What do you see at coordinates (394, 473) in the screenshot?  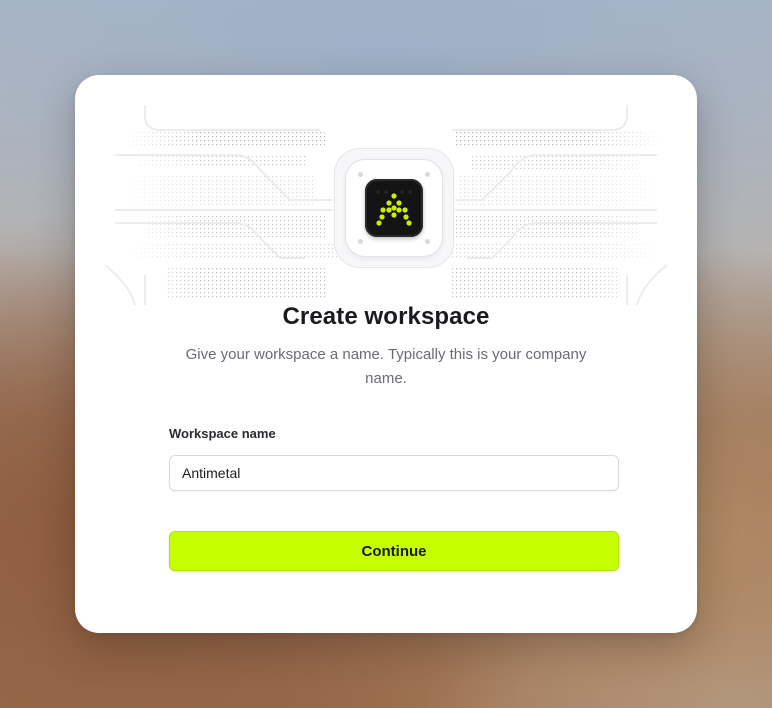 I see `workspace-name-input` at bounding box center [394, 473].